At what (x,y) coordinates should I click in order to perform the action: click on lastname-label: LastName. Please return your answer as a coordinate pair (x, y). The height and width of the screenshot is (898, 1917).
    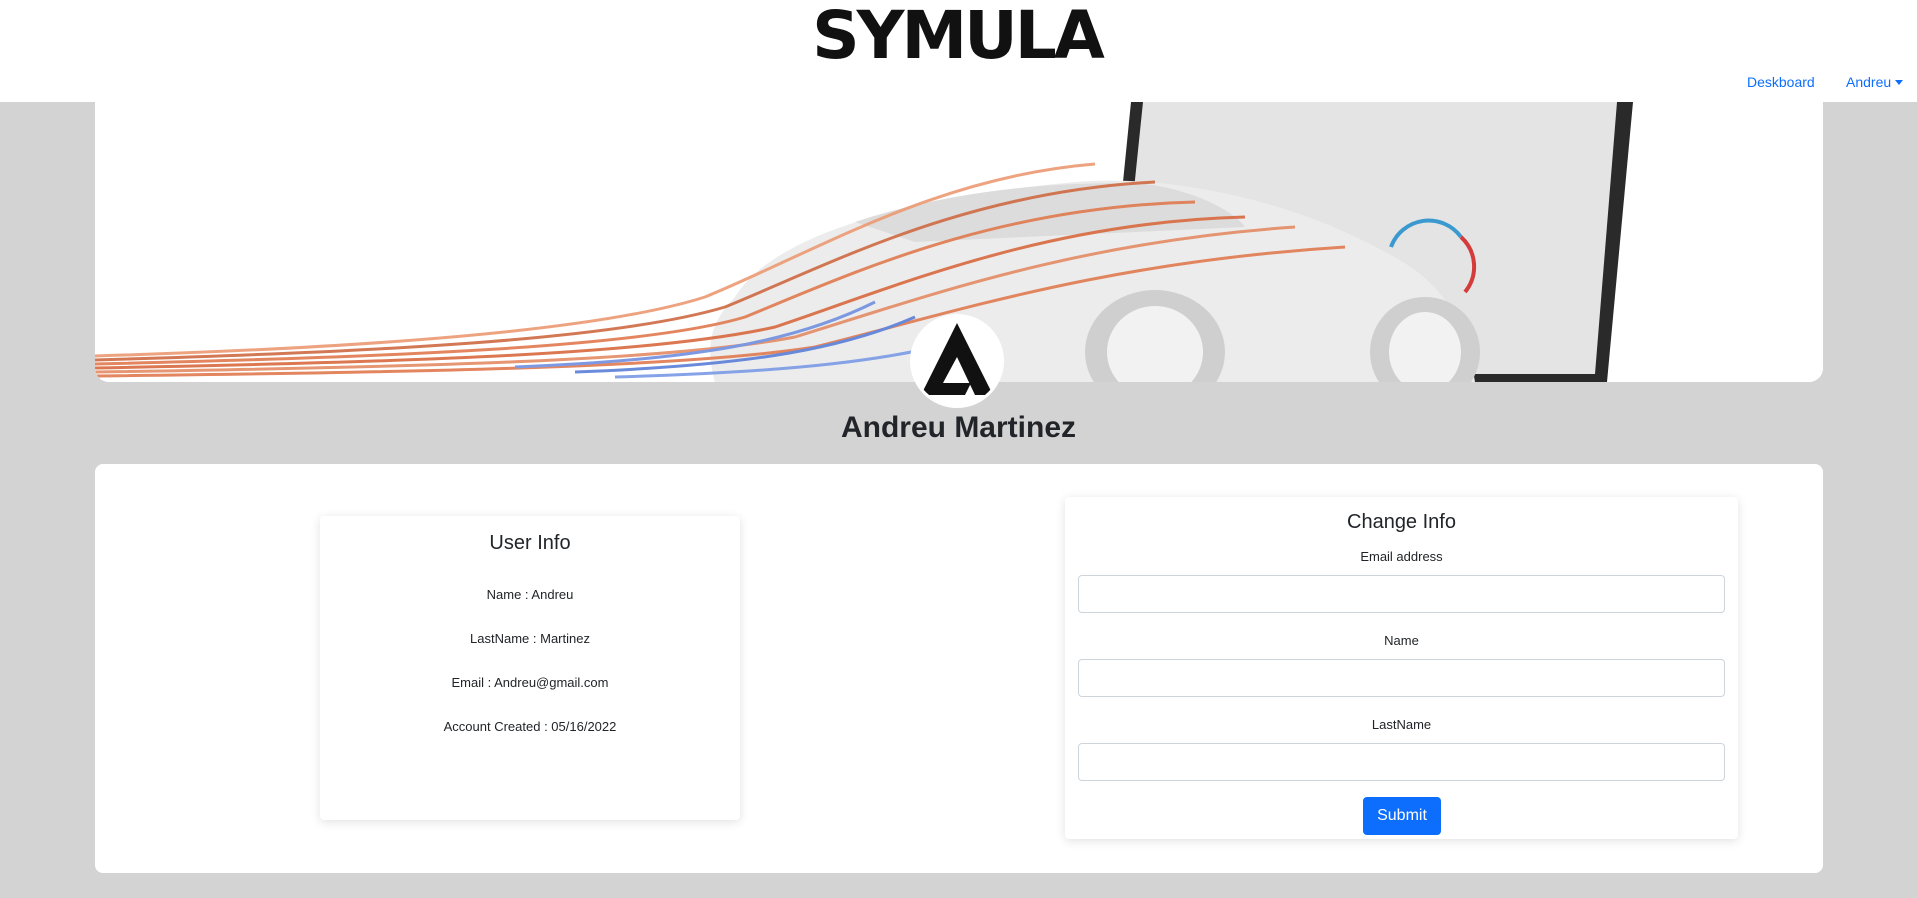
    Looking at the image, I should click on (1401, 724).